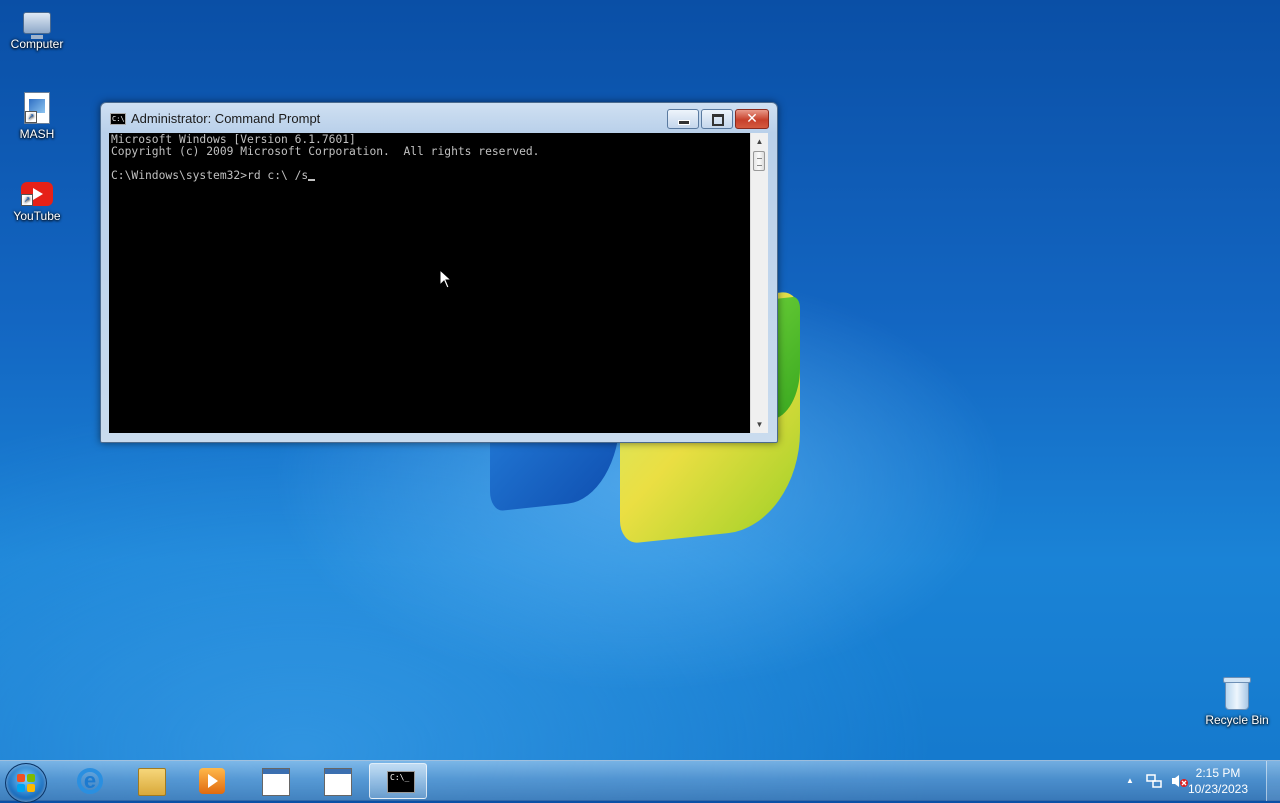 This screenshot has width=1280, height=803. I want to click on desktop-icon-mash: ↗ MASH, so click(37, 116).